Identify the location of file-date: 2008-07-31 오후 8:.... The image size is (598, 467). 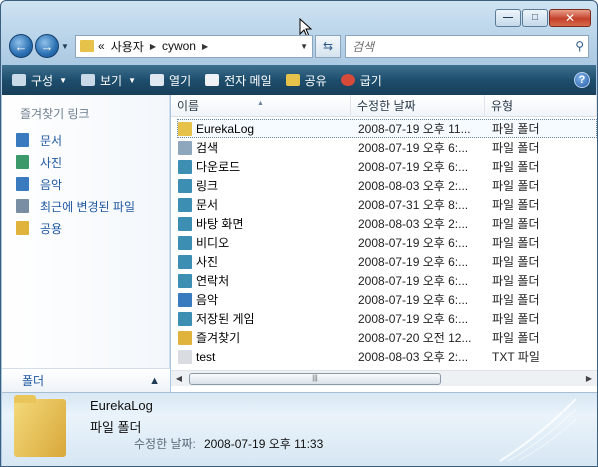
(413, 205).